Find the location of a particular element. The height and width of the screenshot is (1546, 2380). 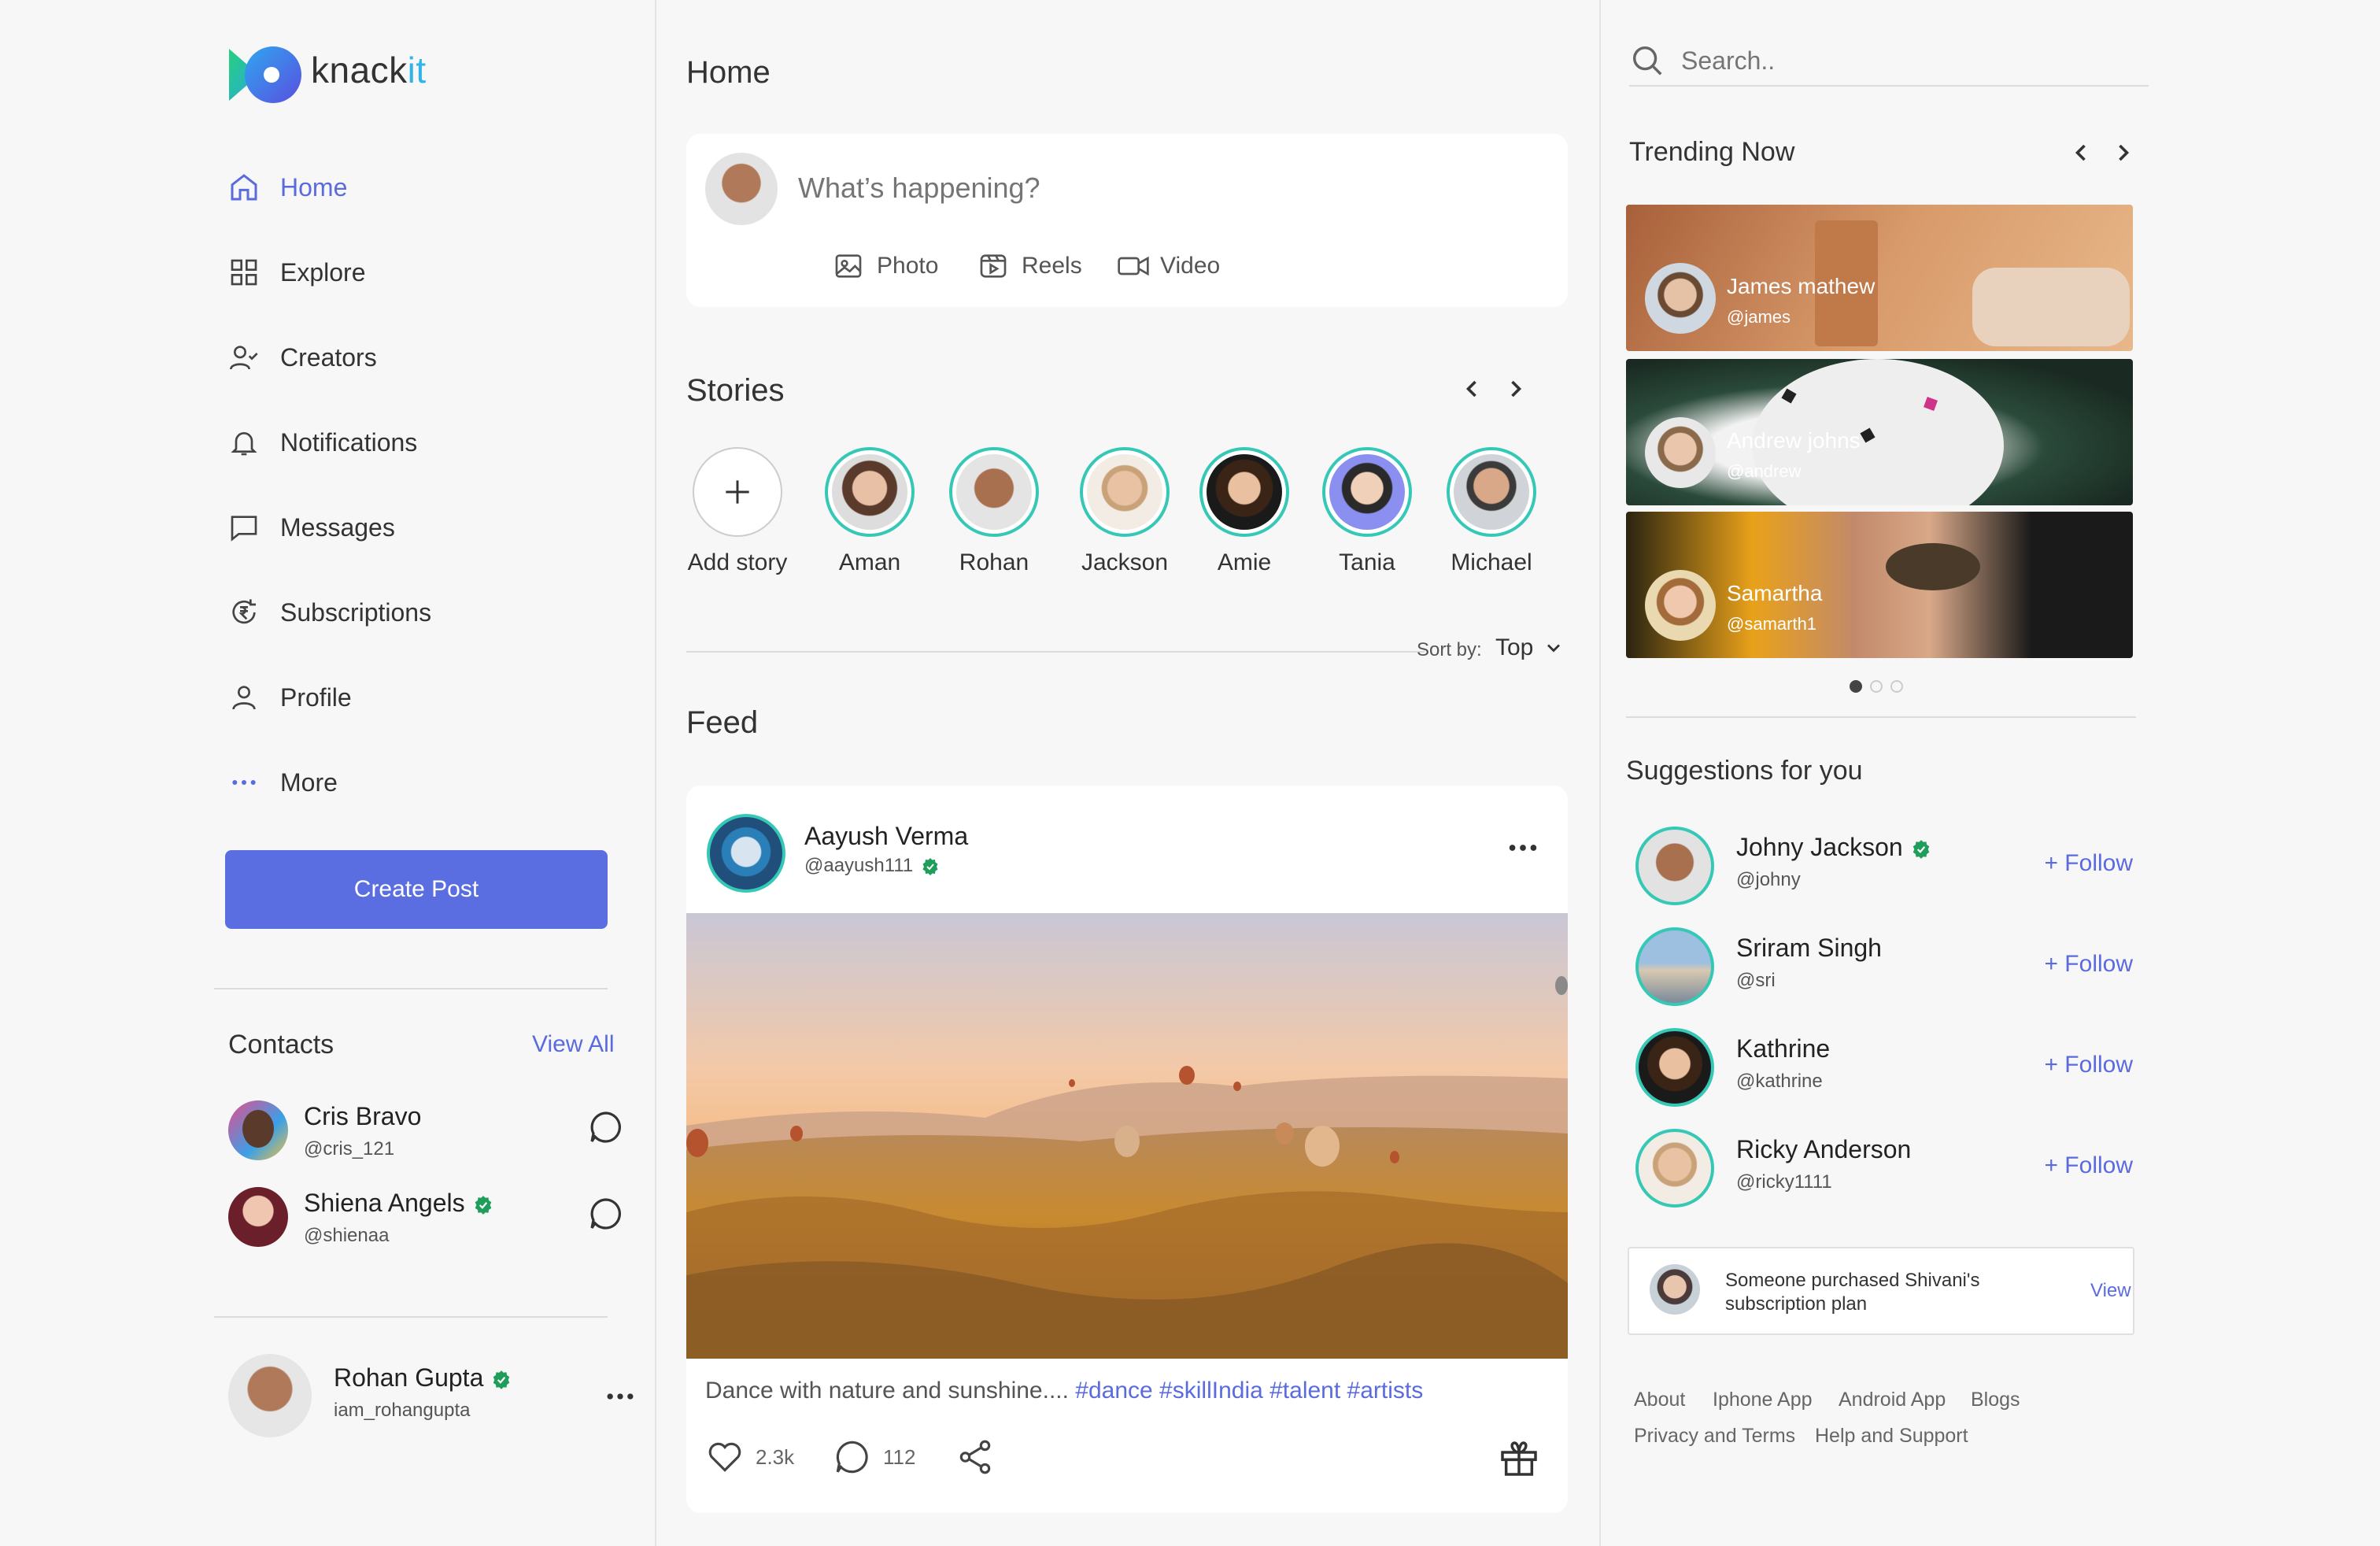

post-hashtags: #dance #skillIndia #talent #artists is located at coordinates (1249, 1391).